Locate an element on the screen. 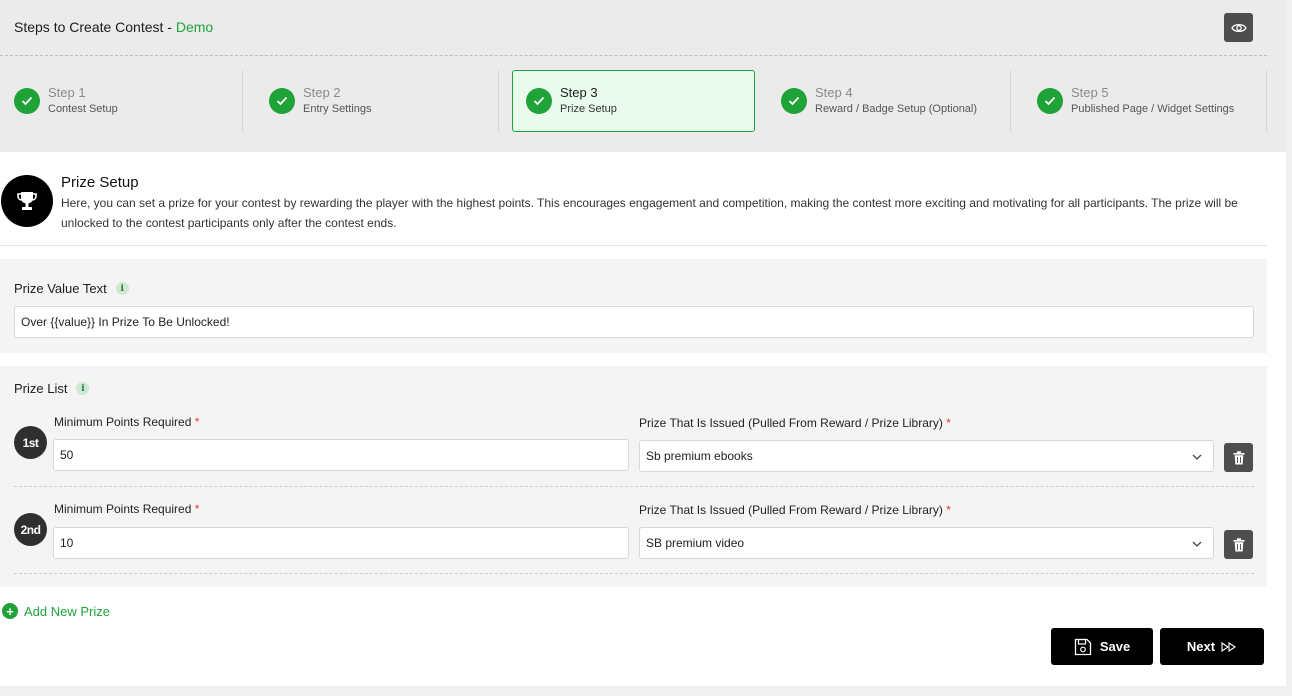  step-number: Step 3 is located at coordinates (579, 92).